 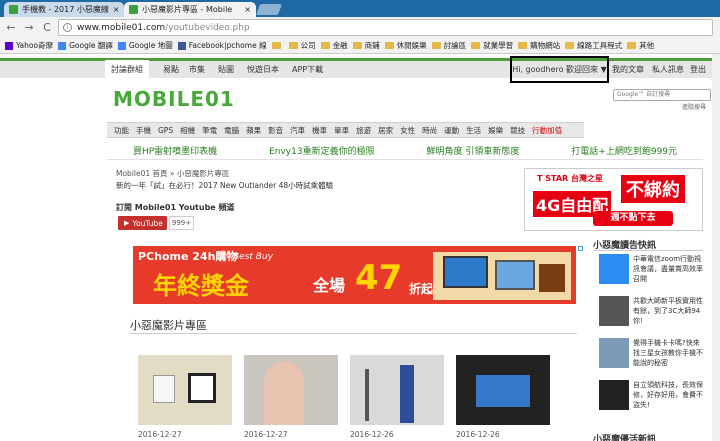 I want to click on nav-easy: 易點, so click(x=171, y=69).